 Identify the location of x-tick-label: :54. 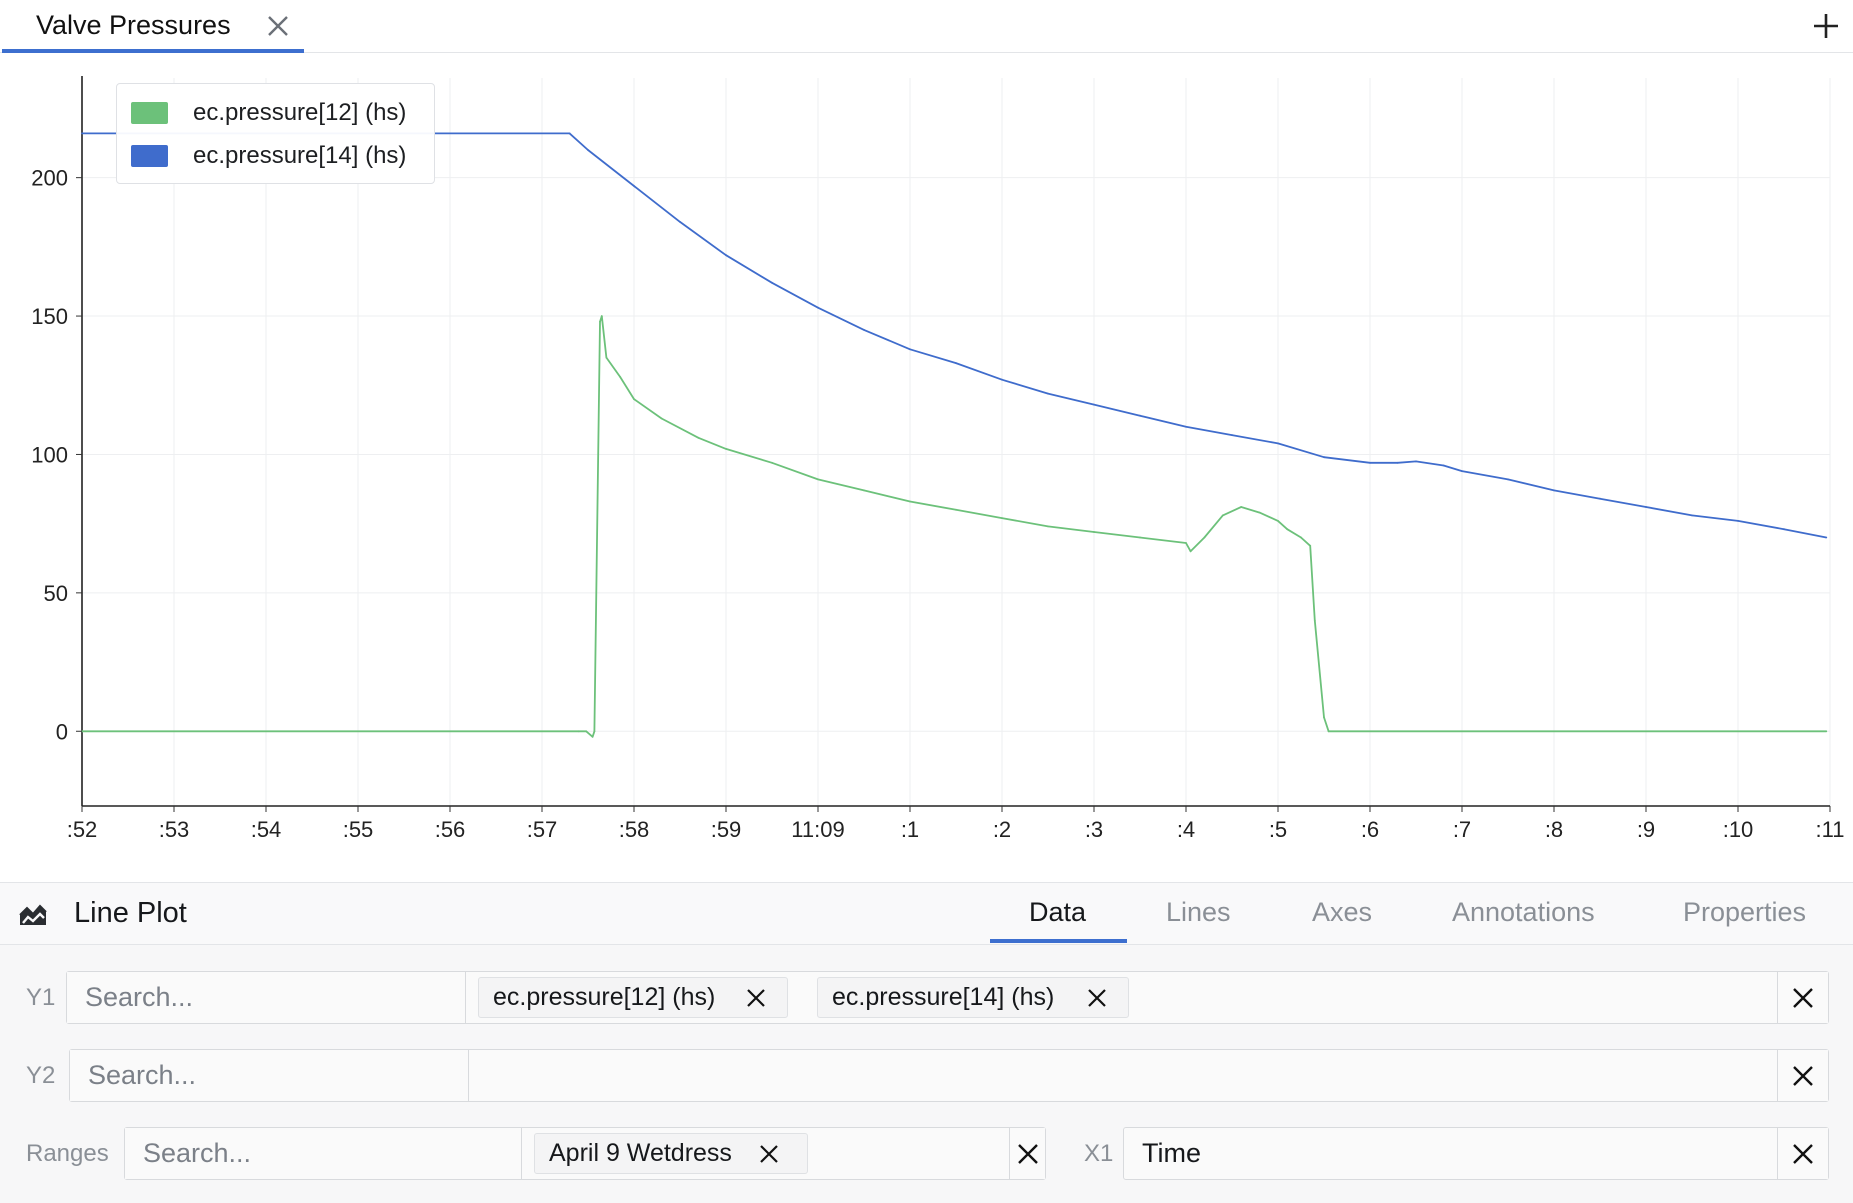
(266, 829).